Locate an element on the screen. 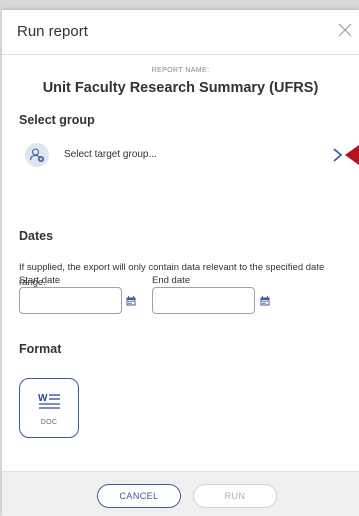  end-date-label: End date is located at coordinates (171, 280).